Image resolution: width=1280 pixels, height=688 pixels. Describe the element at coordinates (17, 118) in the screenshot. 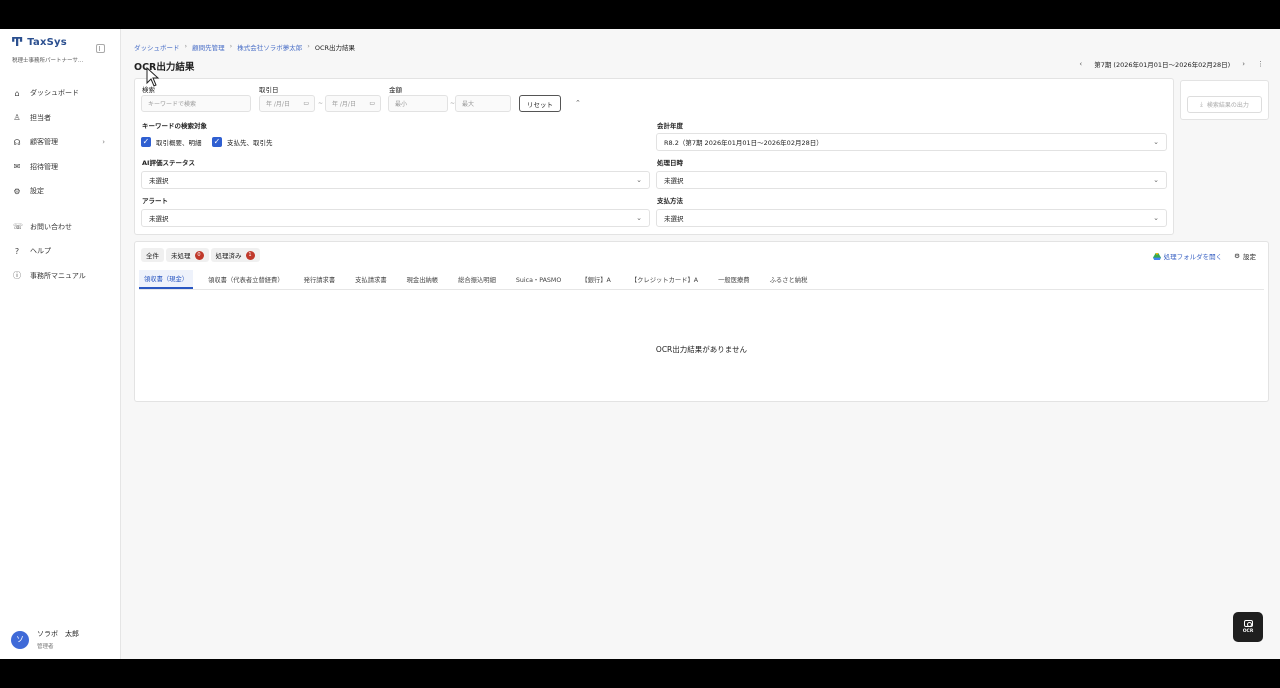

I see `person-icon: ♙` at that location.